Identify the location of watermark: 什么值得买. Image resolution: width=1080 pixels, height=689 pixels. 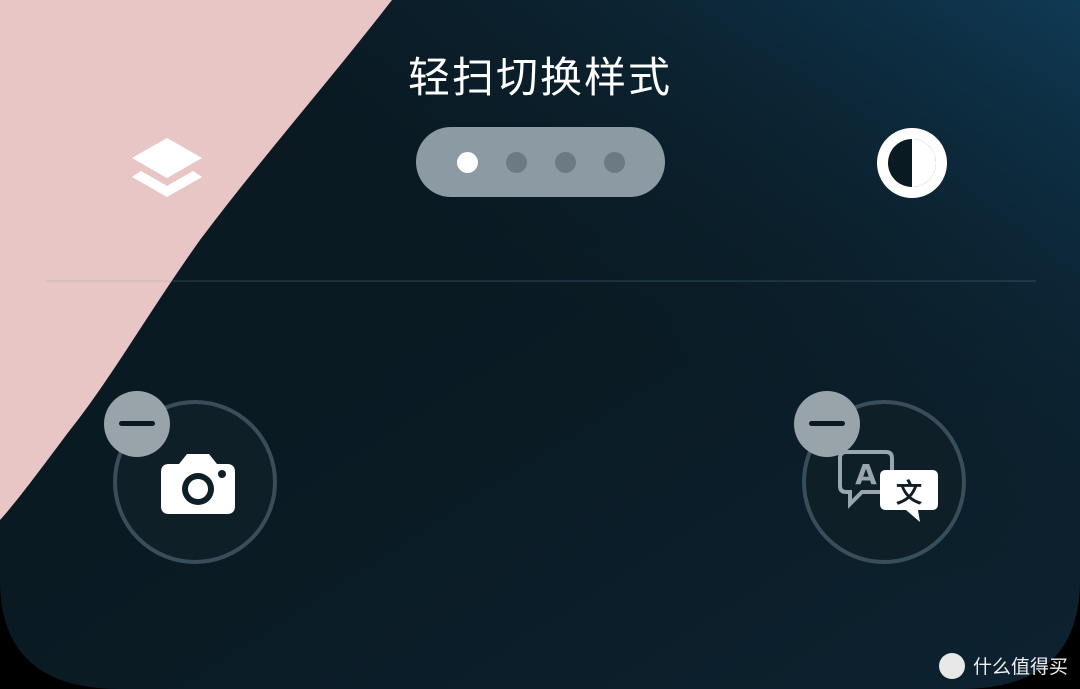
(1003, 665).